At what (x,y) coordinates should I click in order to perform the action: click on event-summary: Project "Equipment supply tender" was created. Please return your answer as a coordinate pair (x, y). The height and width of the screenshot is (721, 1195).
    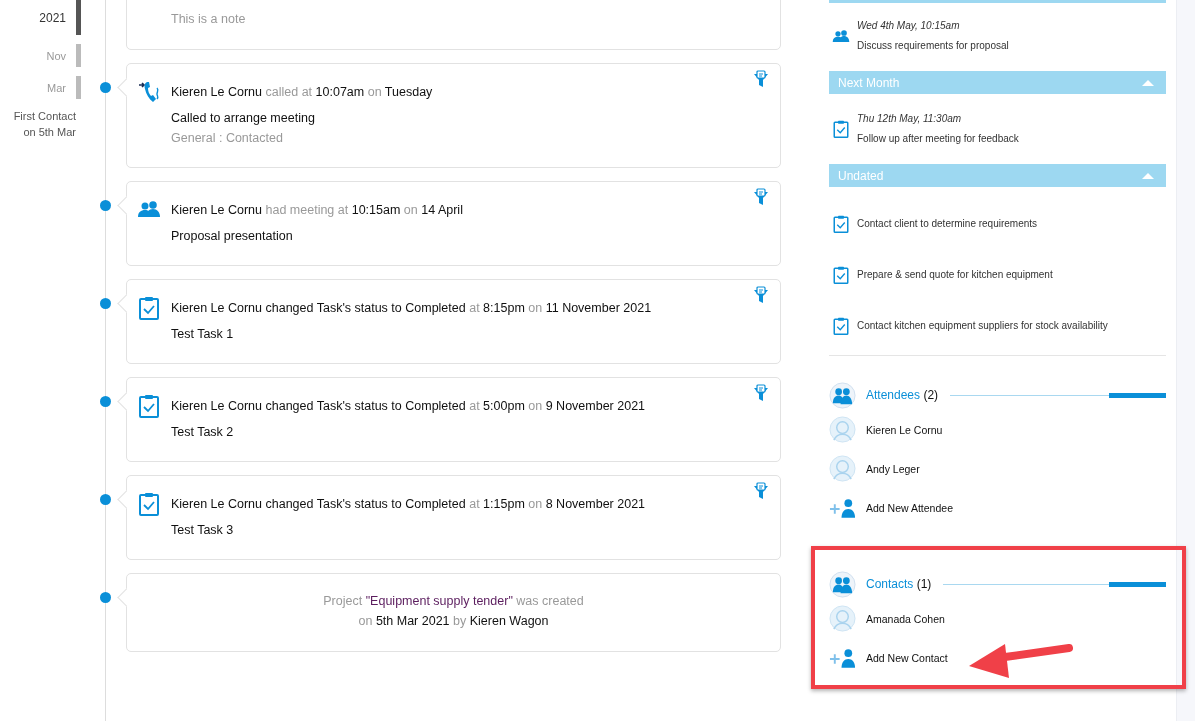
    Looking at the image, I should click on (453, 601).